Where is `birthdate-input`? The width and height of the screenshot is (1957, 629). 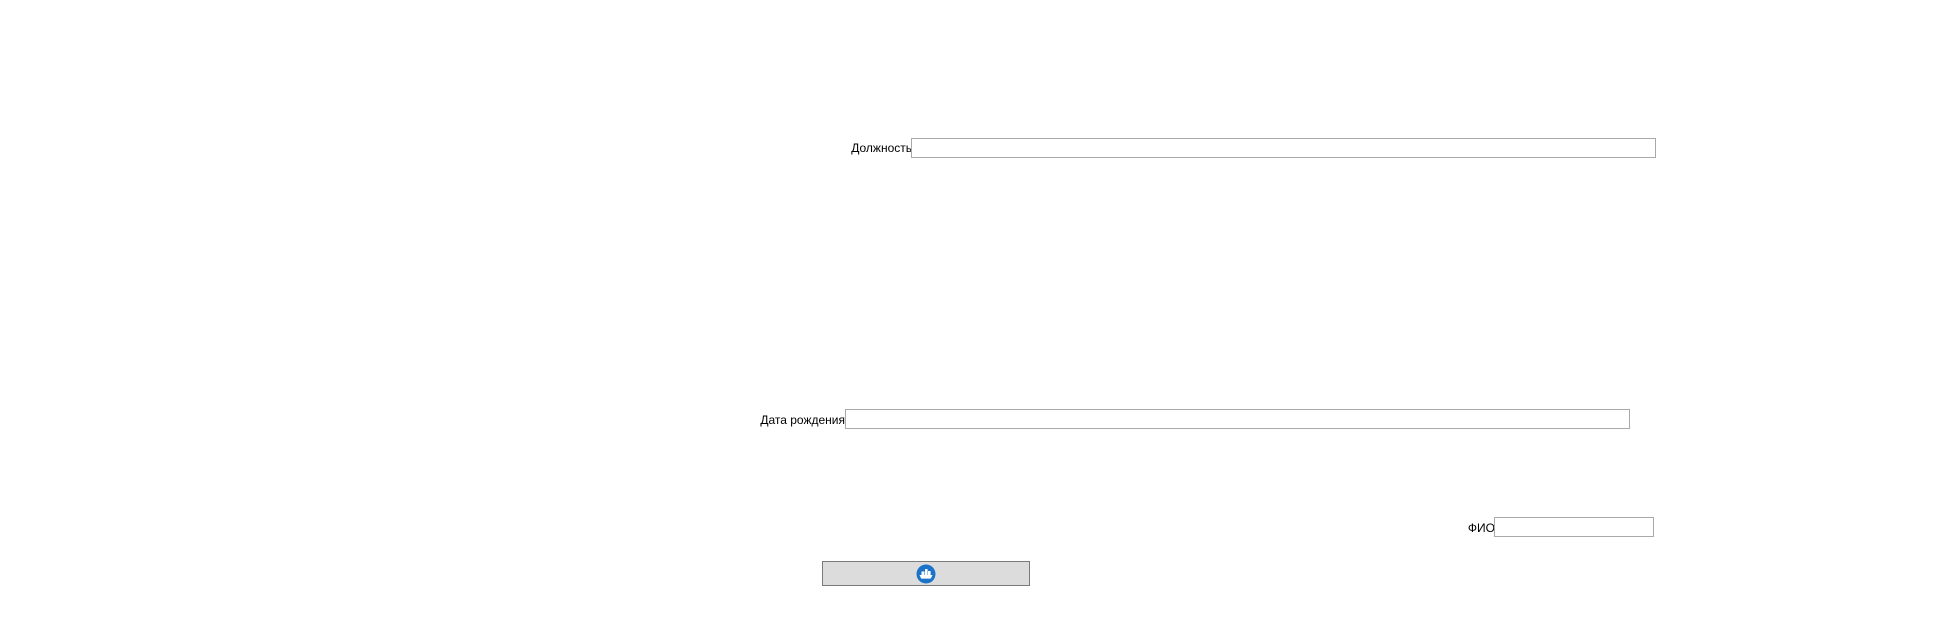 birthdate-input is located at coordinates (1237, 419).